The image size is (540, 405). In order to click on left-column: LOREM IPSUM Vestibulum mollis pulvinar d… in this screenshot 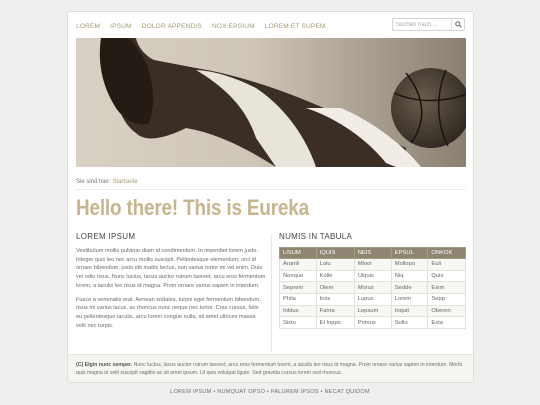, I will do `click(171, 283)`.